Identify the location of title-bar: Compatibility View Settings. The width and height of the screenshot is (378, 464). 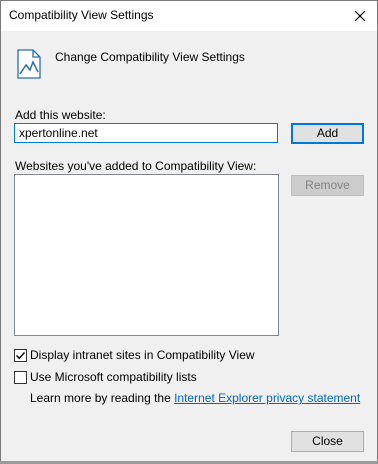
(189, 16).